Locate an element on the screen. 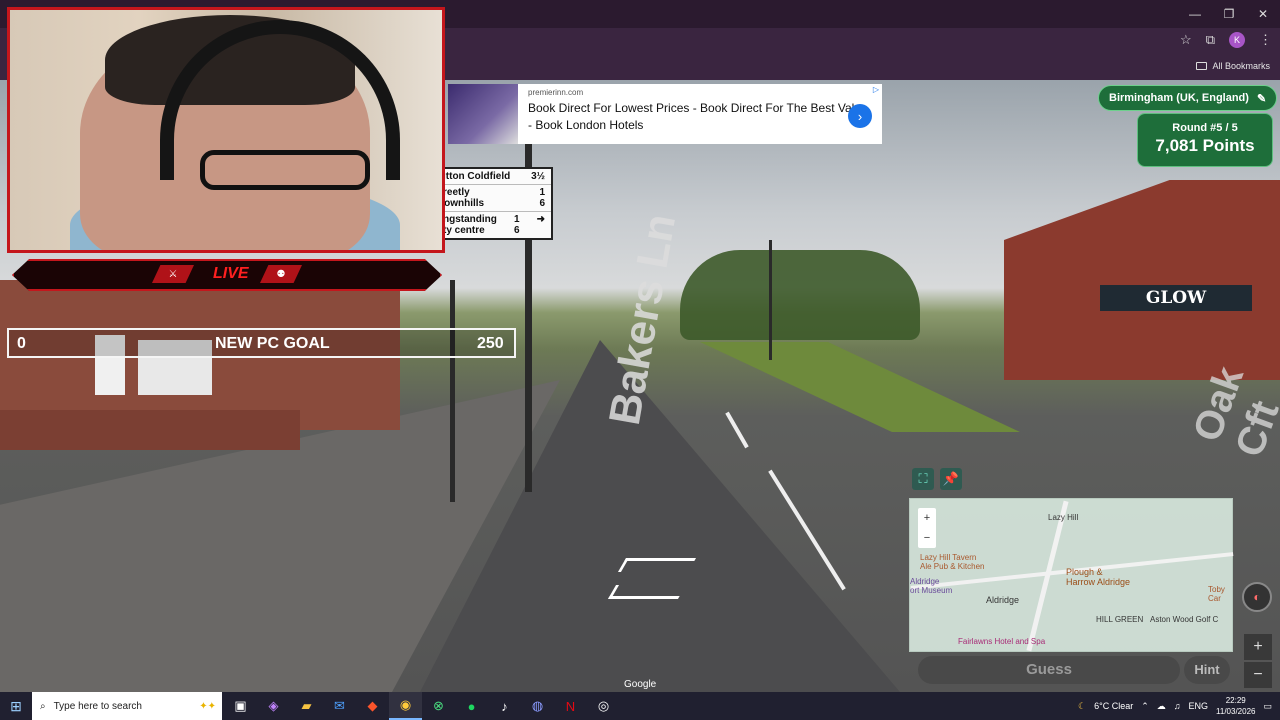  menu-icon: ⋮ is located at coordinates (1265, 40).